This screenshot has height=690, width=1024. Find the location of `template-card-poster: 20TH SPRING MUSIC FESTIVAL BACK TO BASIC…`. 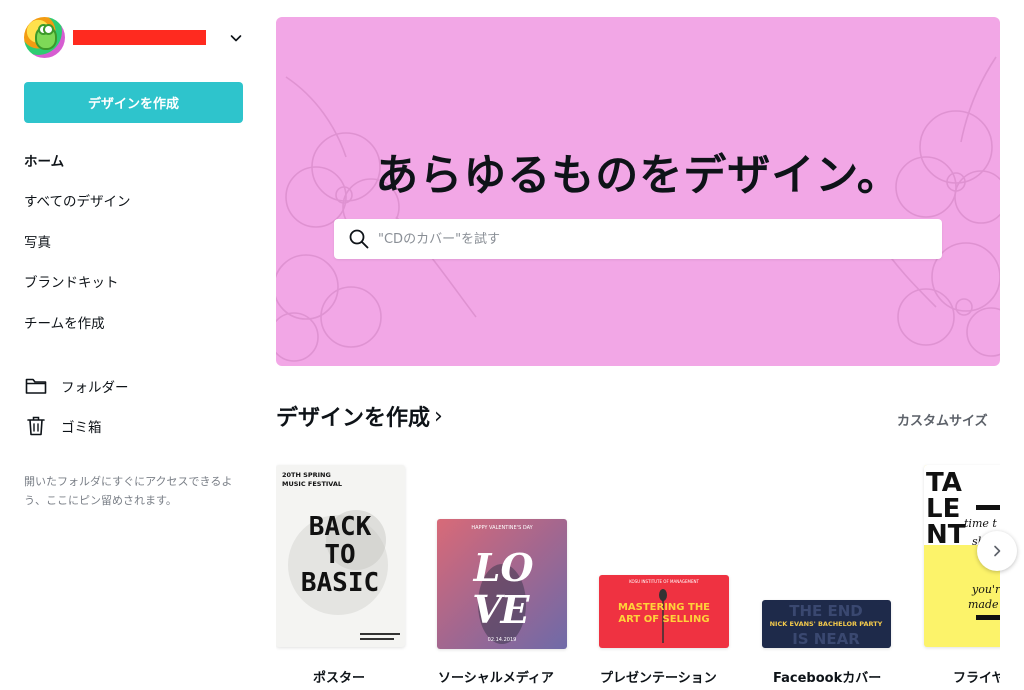

template-card-poster: 20TH SPRING MUSIC FESTIVAL BACK TO BASIC… is located at coordinates (341, 577).